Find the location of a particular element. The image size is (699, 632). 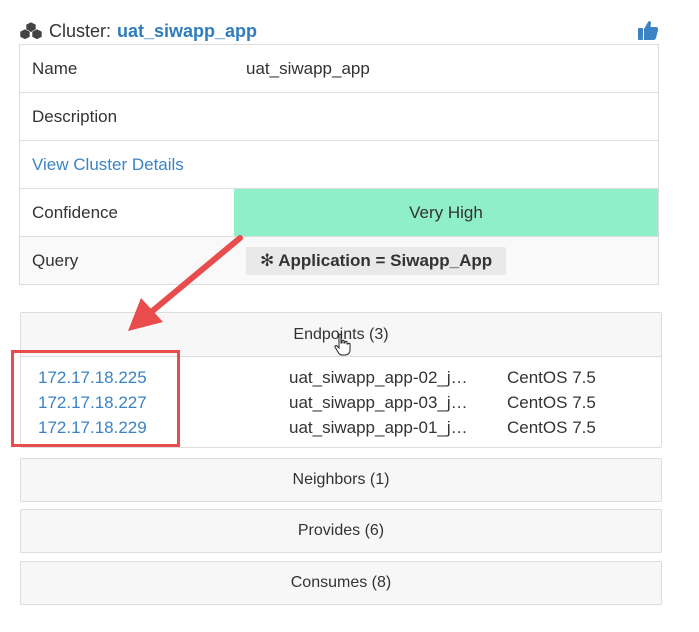

row-query: Query ✻ Application = Siwapp_App is located at coordinates (339, 261).